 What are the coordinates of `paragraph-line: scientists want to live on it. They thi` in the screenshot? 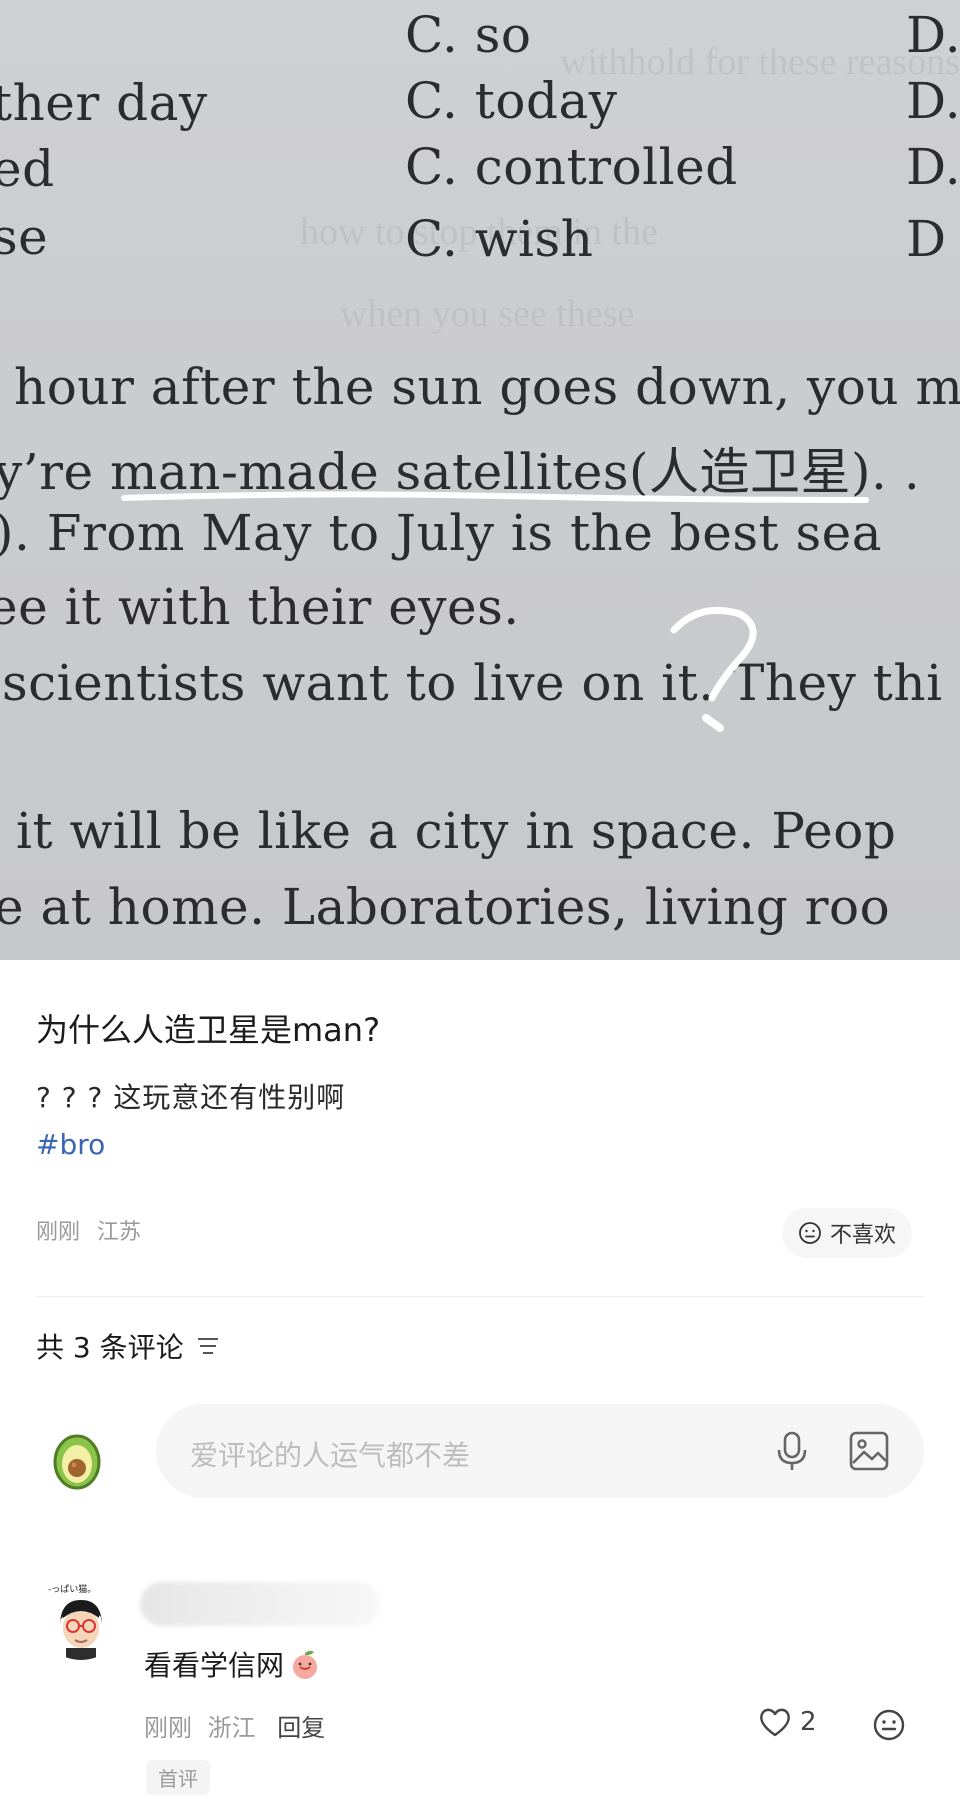 It's located at (472, 683).